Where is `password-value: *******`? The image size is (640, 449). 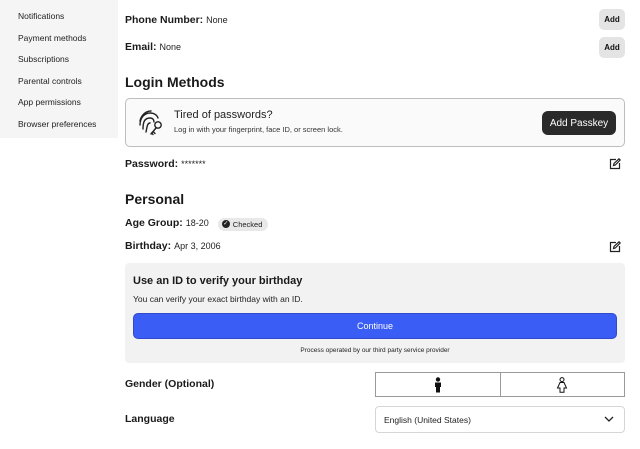
password-value: ******* is located at coordinates (193, 164).